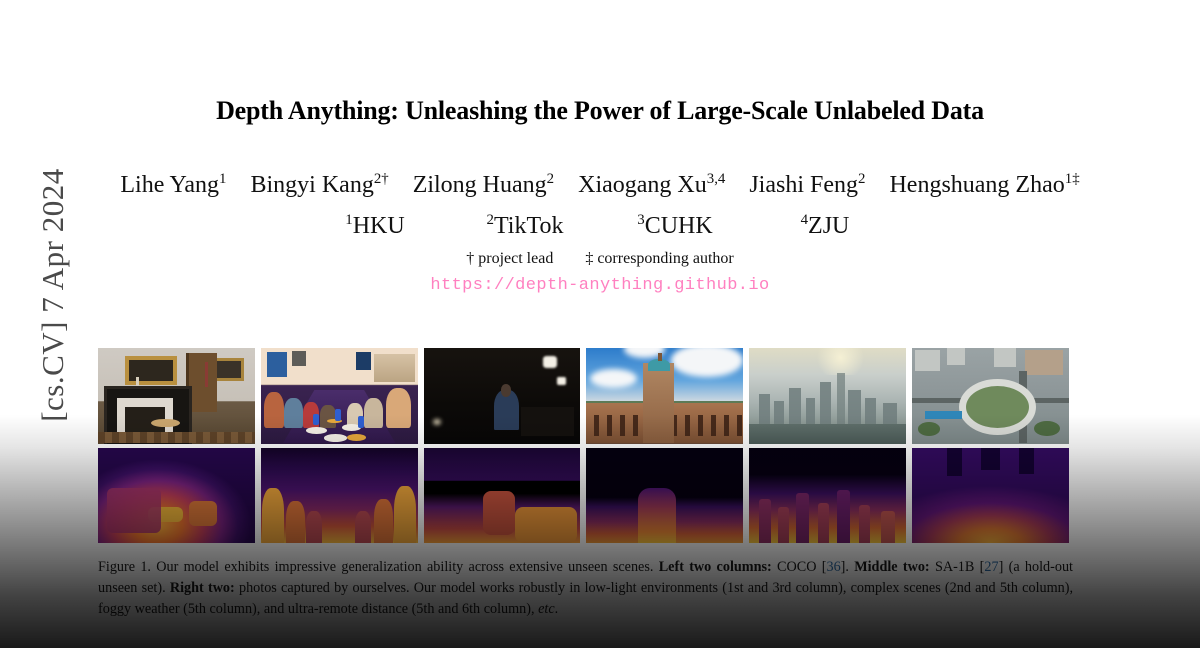 This screenshot has height=648, width=1200. I want to click on author-entry: Xiaogang Xu3,4, so click(651, 185).